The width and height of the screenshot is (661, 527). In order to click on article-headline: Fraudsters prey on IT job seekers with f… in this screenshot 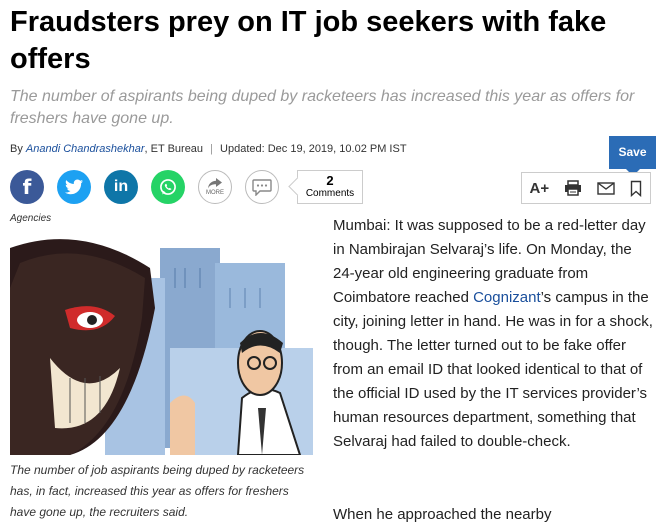, I will do `click(308, 40)`.